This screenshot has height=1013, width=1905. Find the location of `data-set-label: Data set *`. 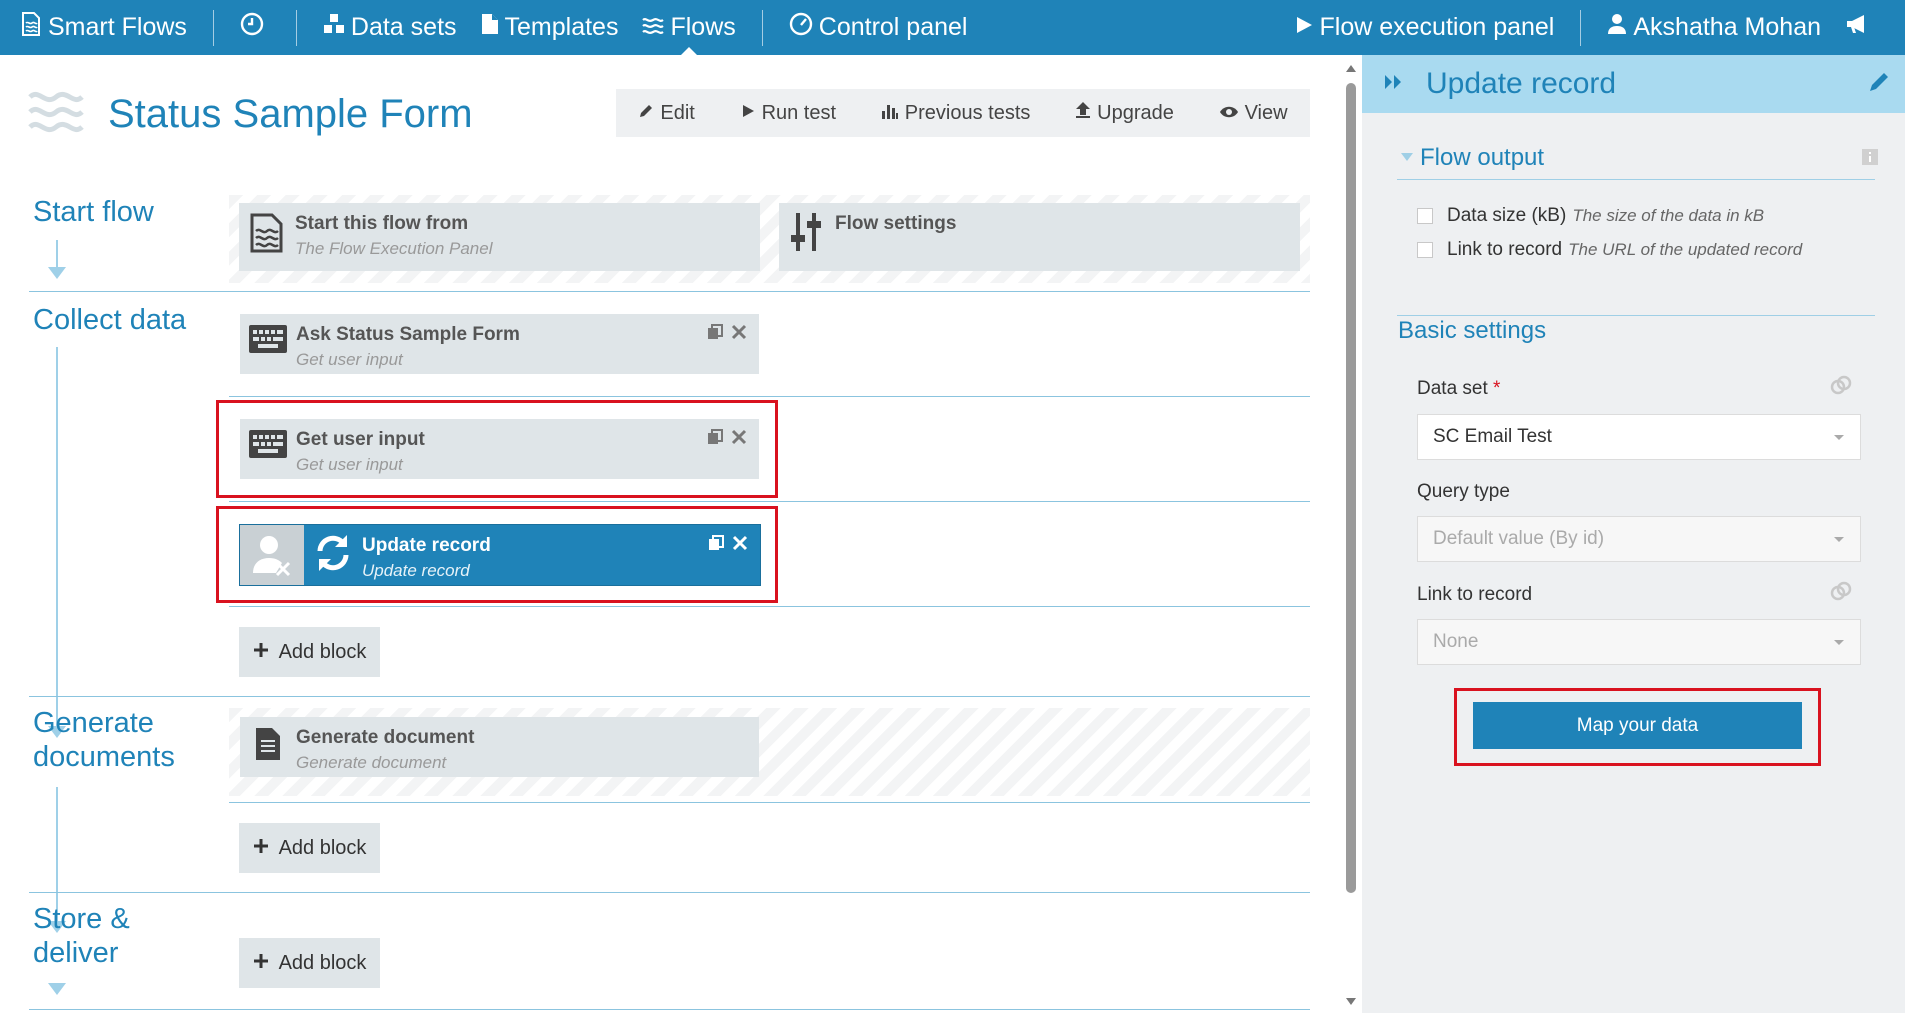

data-set-label: Data set * is located at coordinates (1459, 388).